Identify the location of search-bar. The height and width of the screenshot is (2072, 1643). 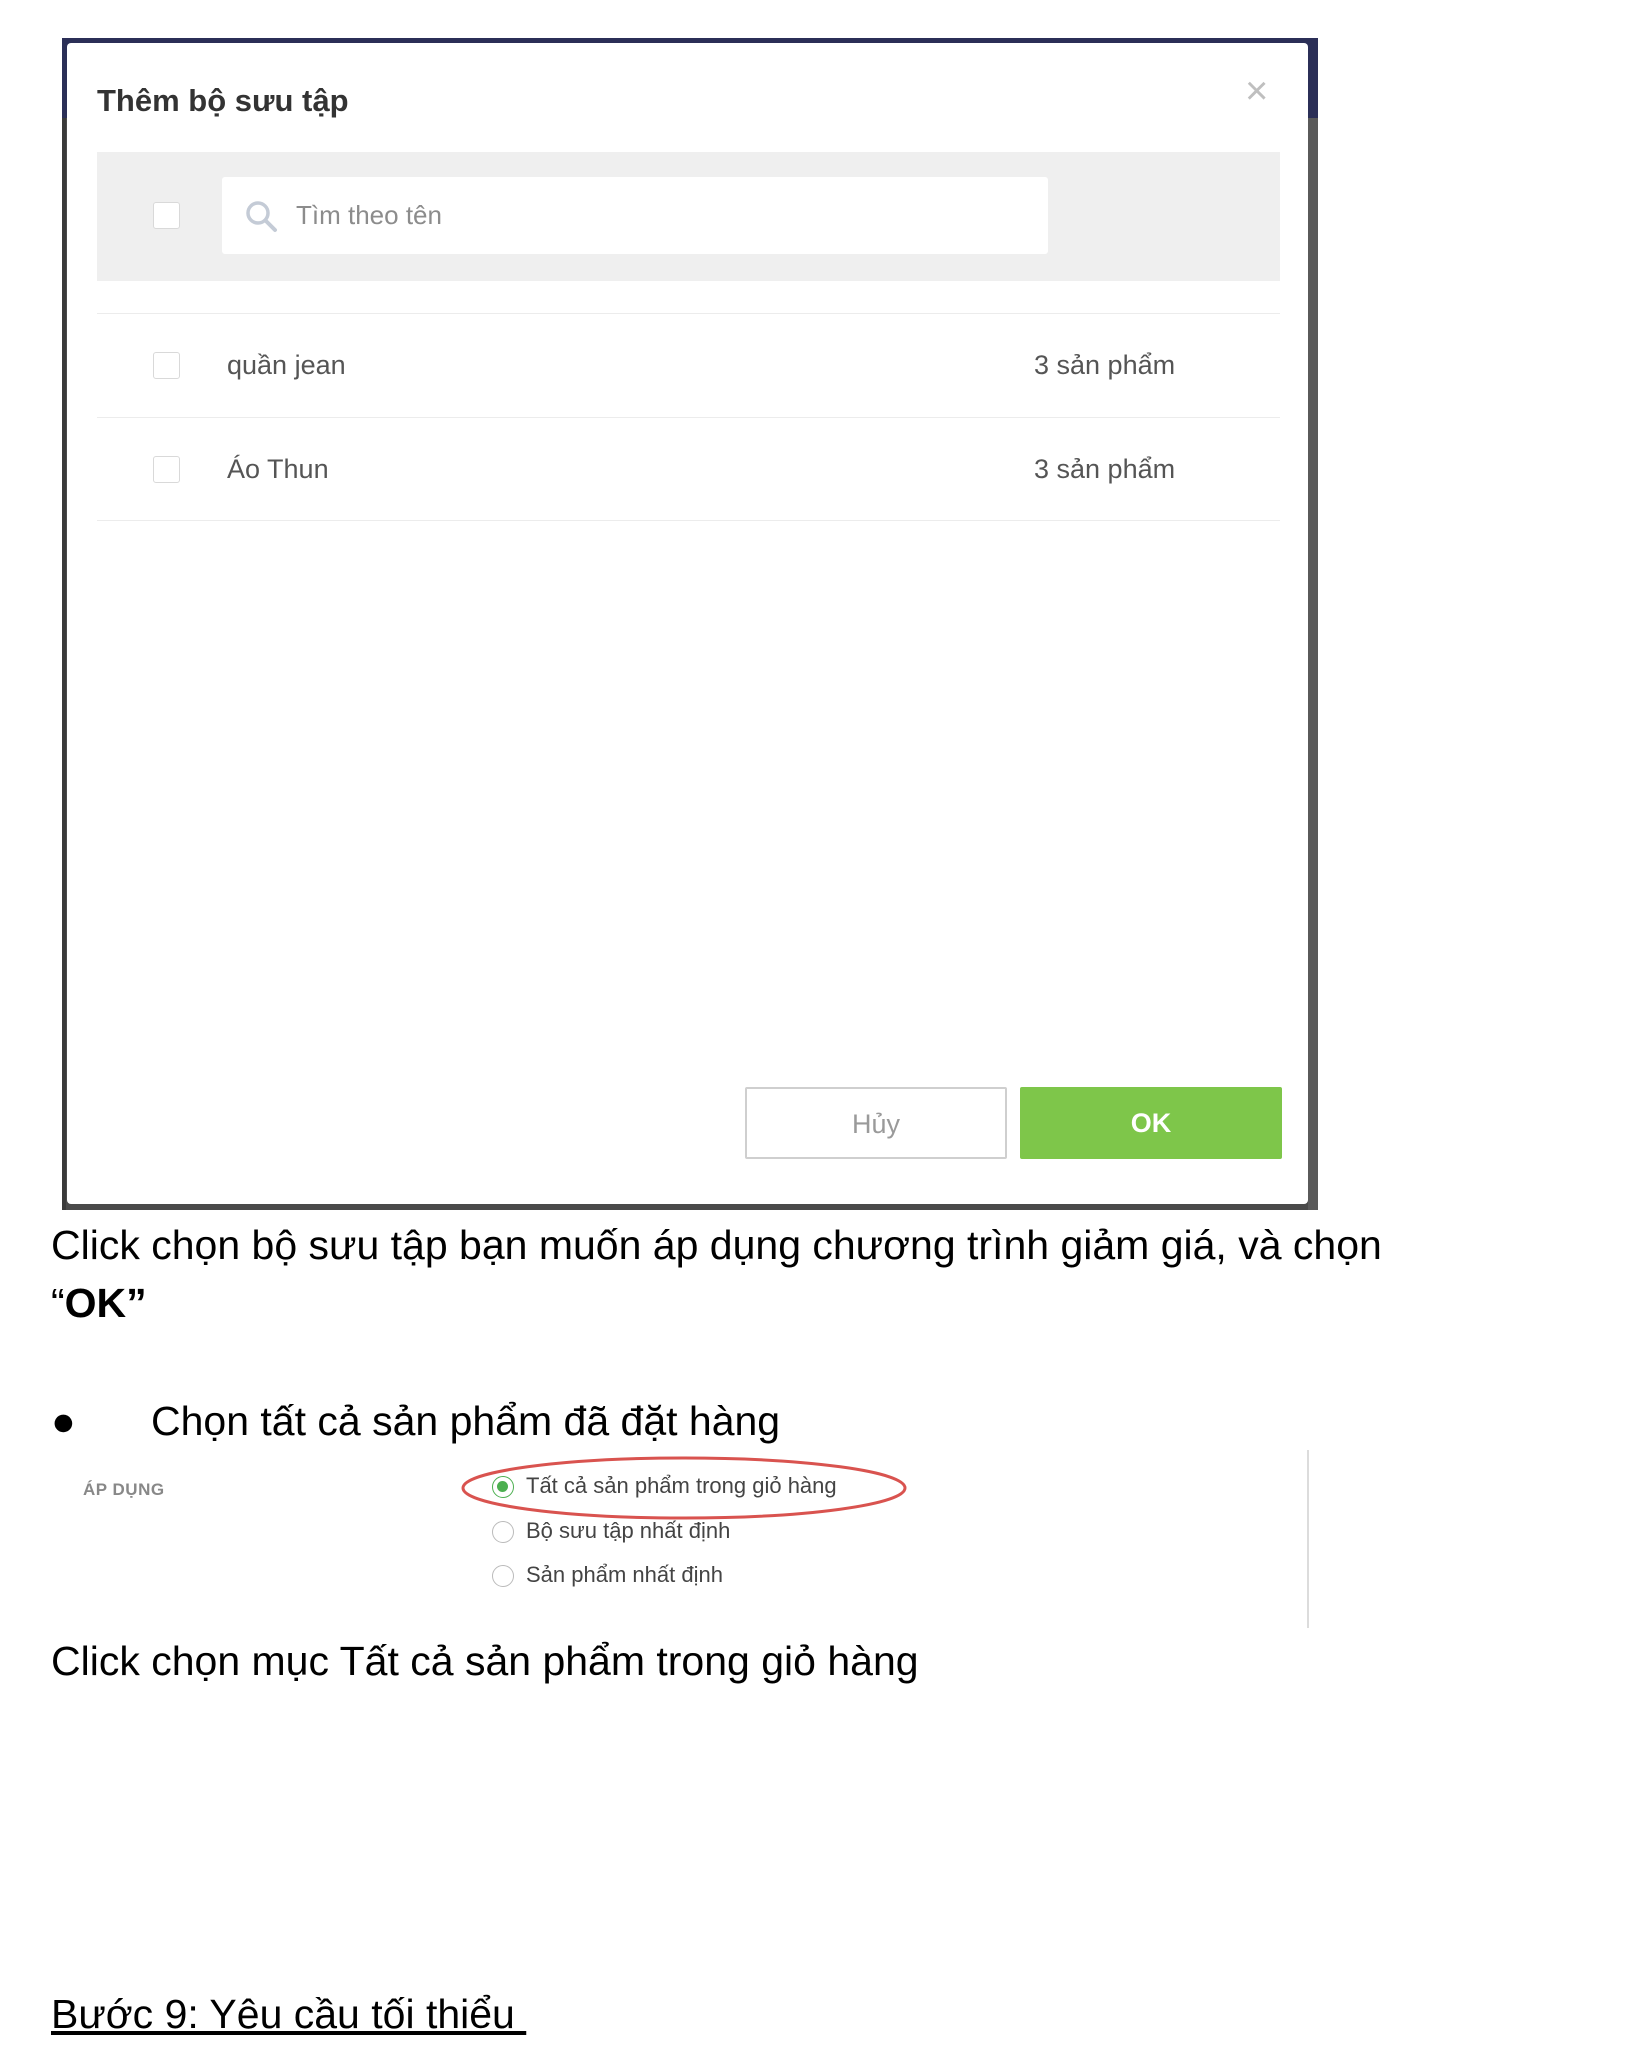
(688, 216).